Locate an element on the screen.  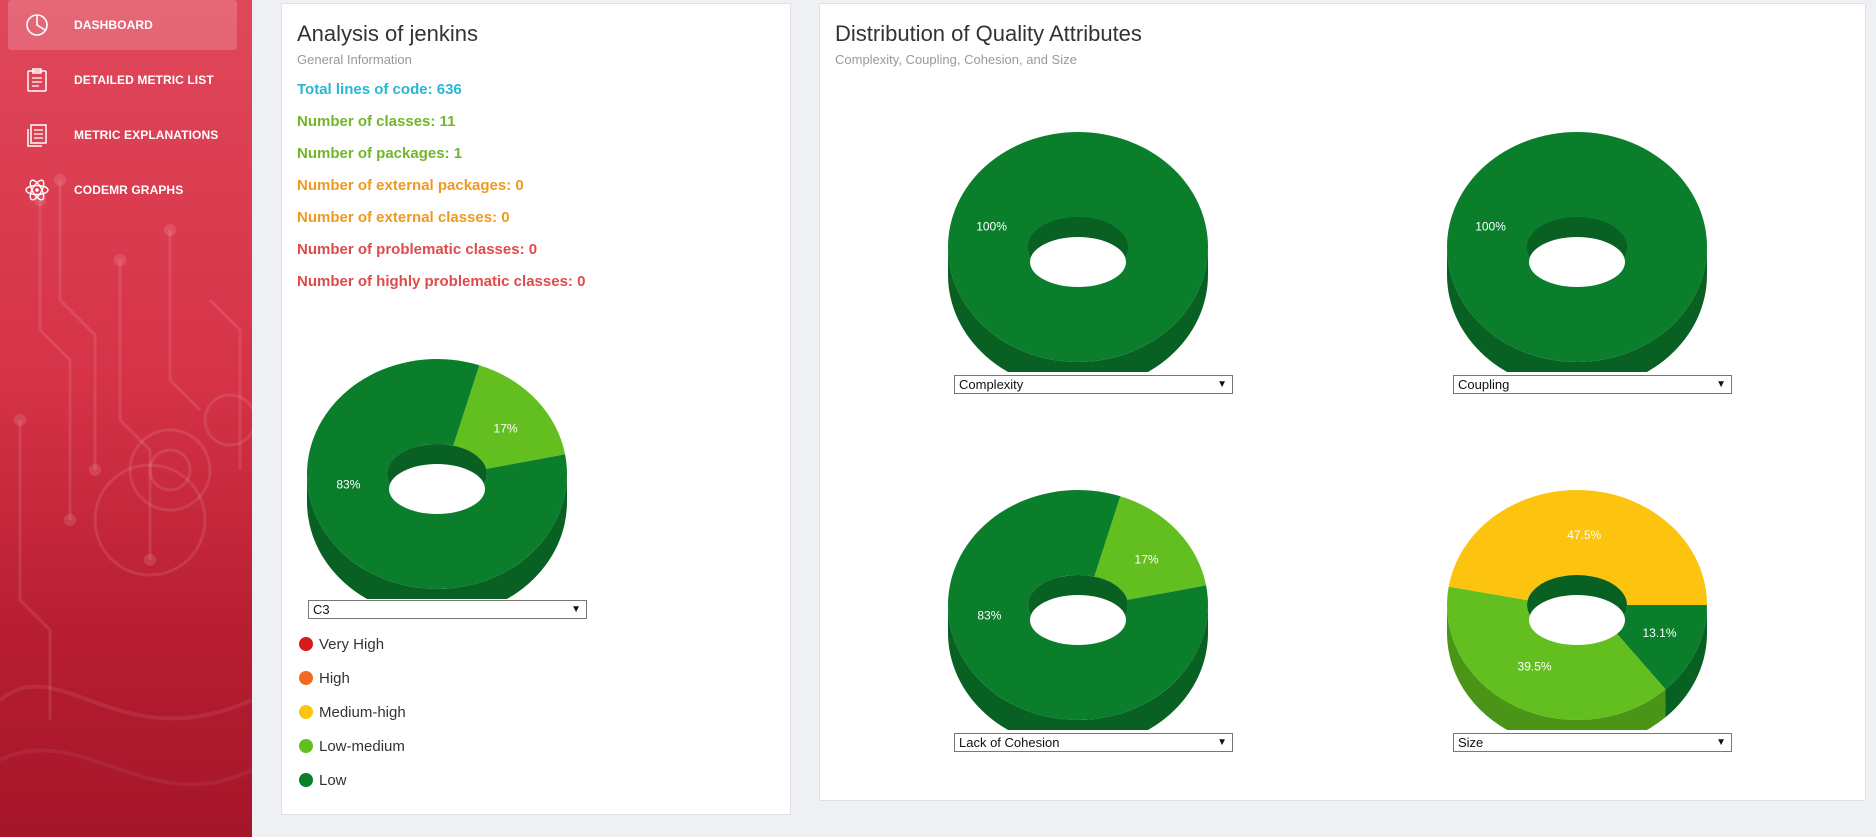
legend-dot-low-medium is located at coordinates (306, 746).